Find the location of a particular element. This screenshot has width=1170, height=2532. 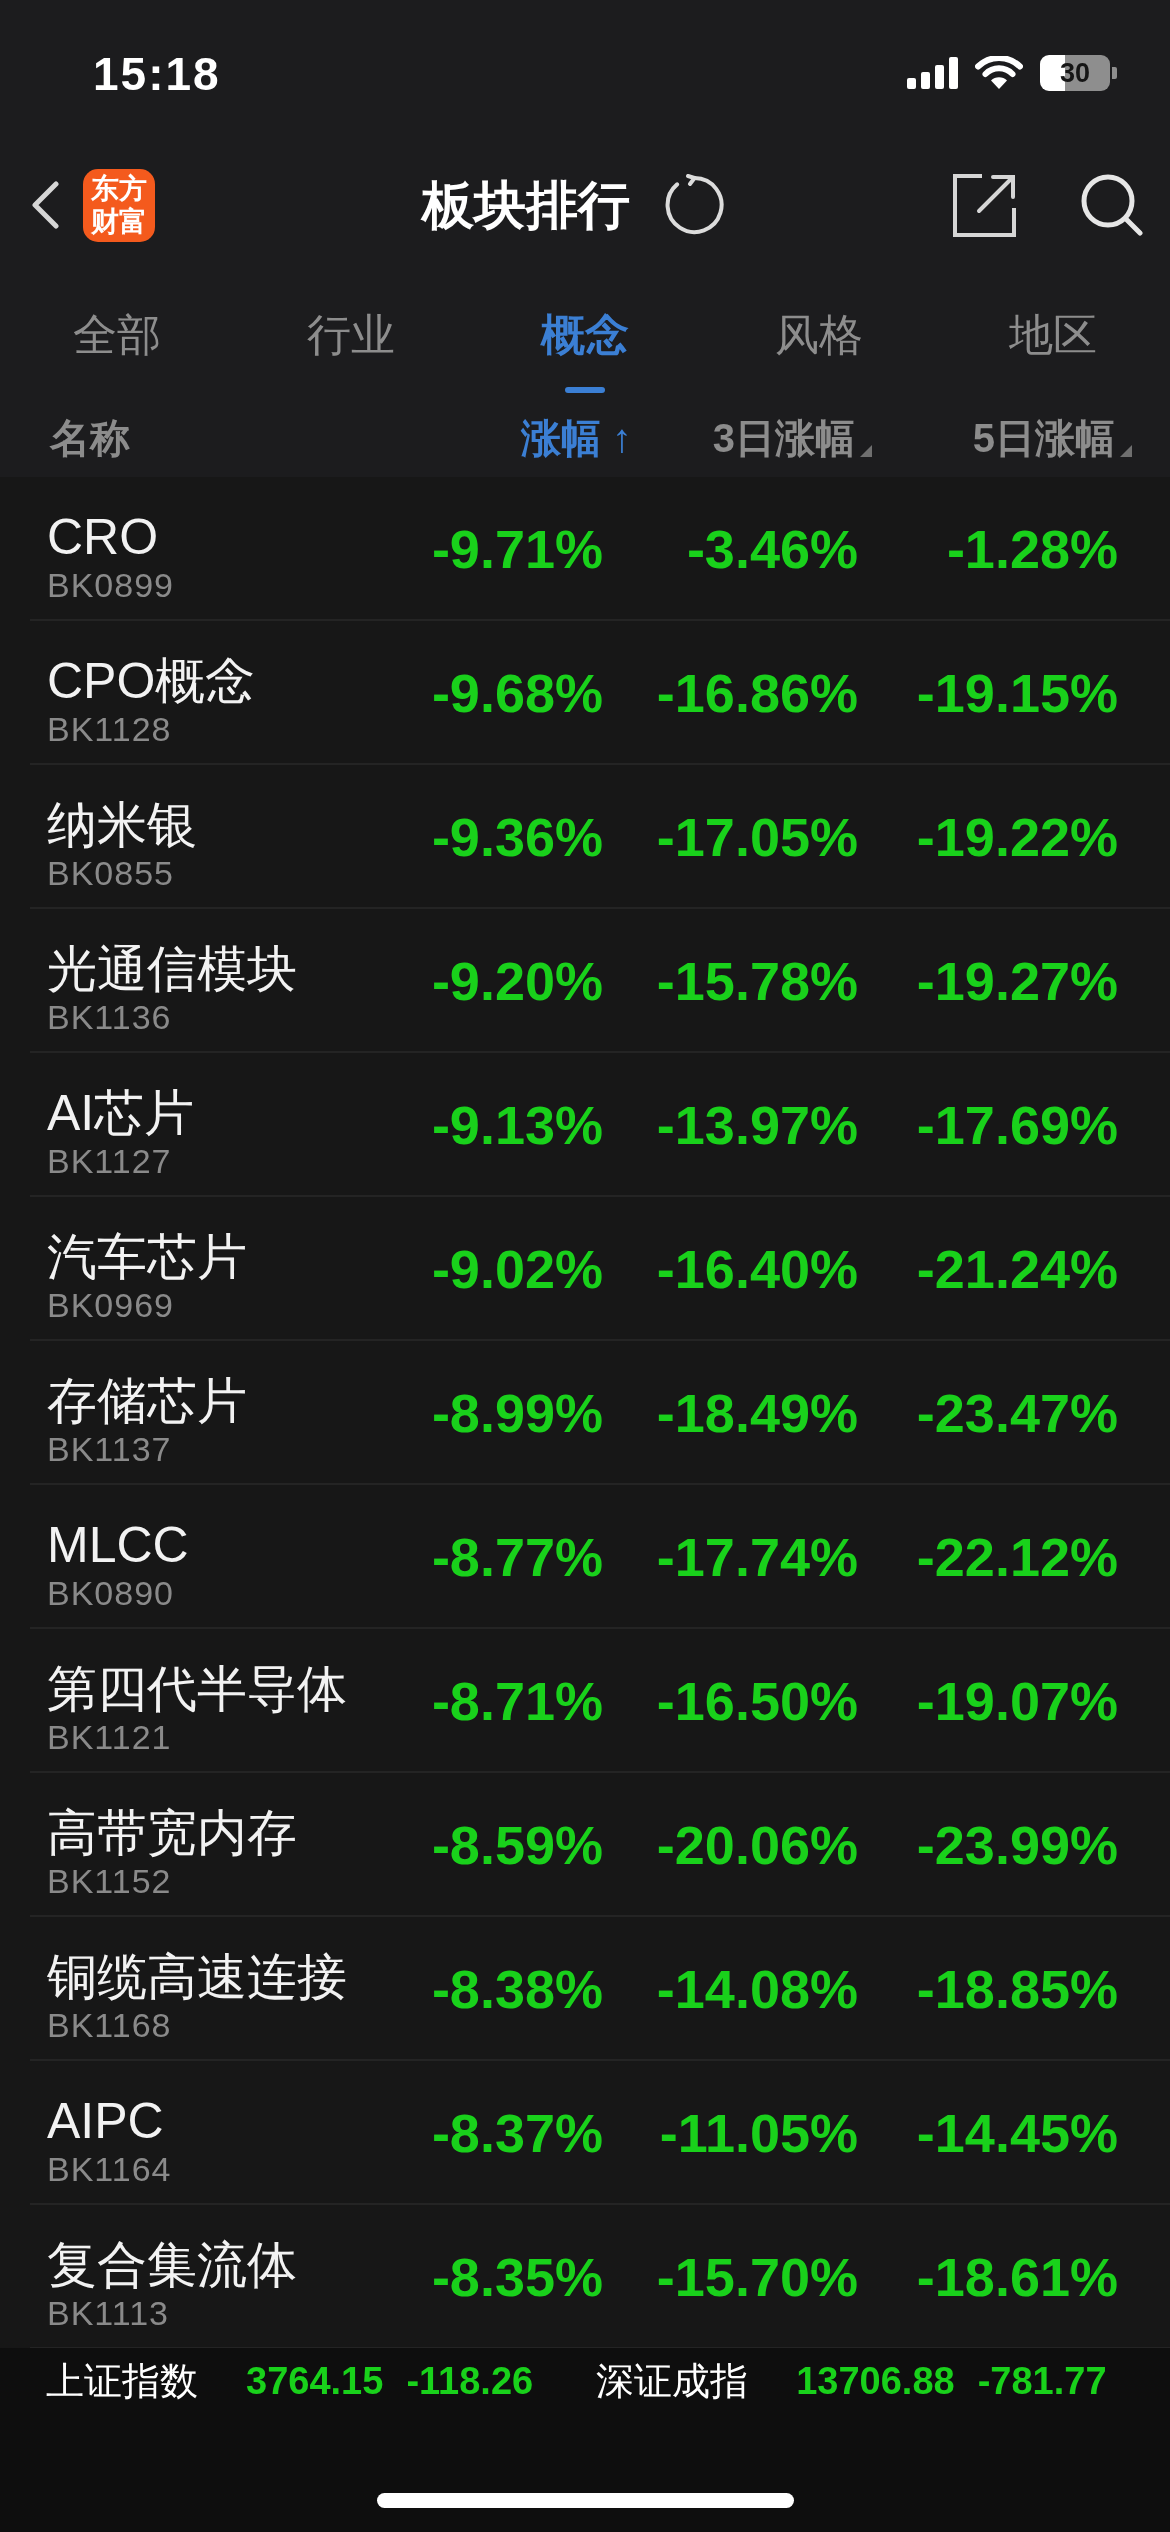

sector-name: 铜缆高速连接 is located at coordinates (197, 1977).